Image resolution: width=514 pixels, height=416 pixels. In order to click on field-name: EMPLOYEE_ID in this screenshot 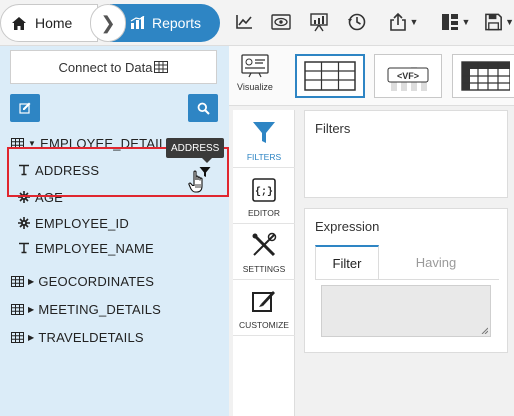, I will do `click(82, 223)`.